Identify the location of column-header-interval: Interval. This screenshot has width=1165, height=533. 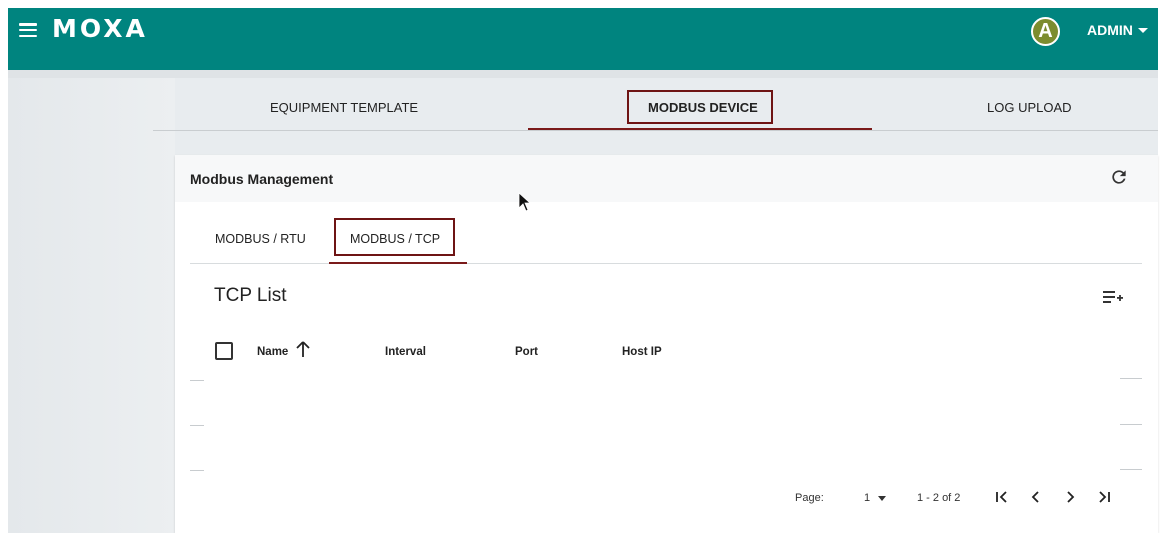
(405, 352).